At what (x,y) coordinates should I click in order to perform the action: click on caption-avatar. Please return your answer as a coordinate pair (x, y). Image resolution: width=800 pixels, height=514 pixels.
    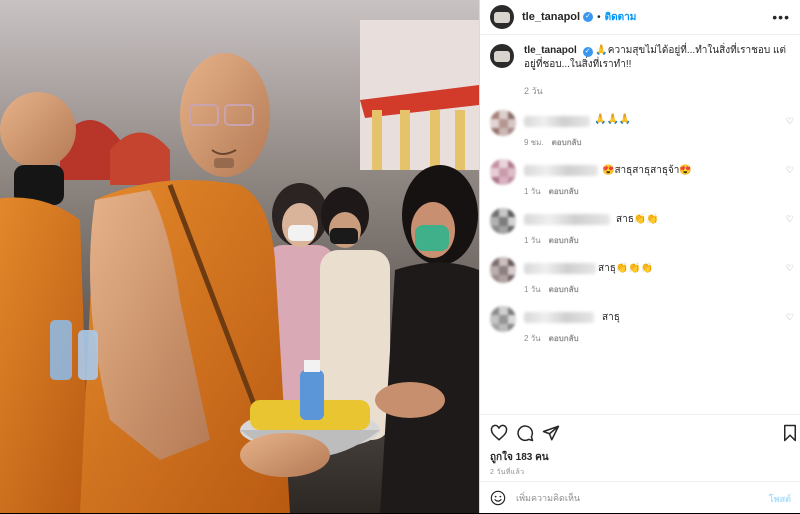
    Looking at the image, I should click on (502, 56).